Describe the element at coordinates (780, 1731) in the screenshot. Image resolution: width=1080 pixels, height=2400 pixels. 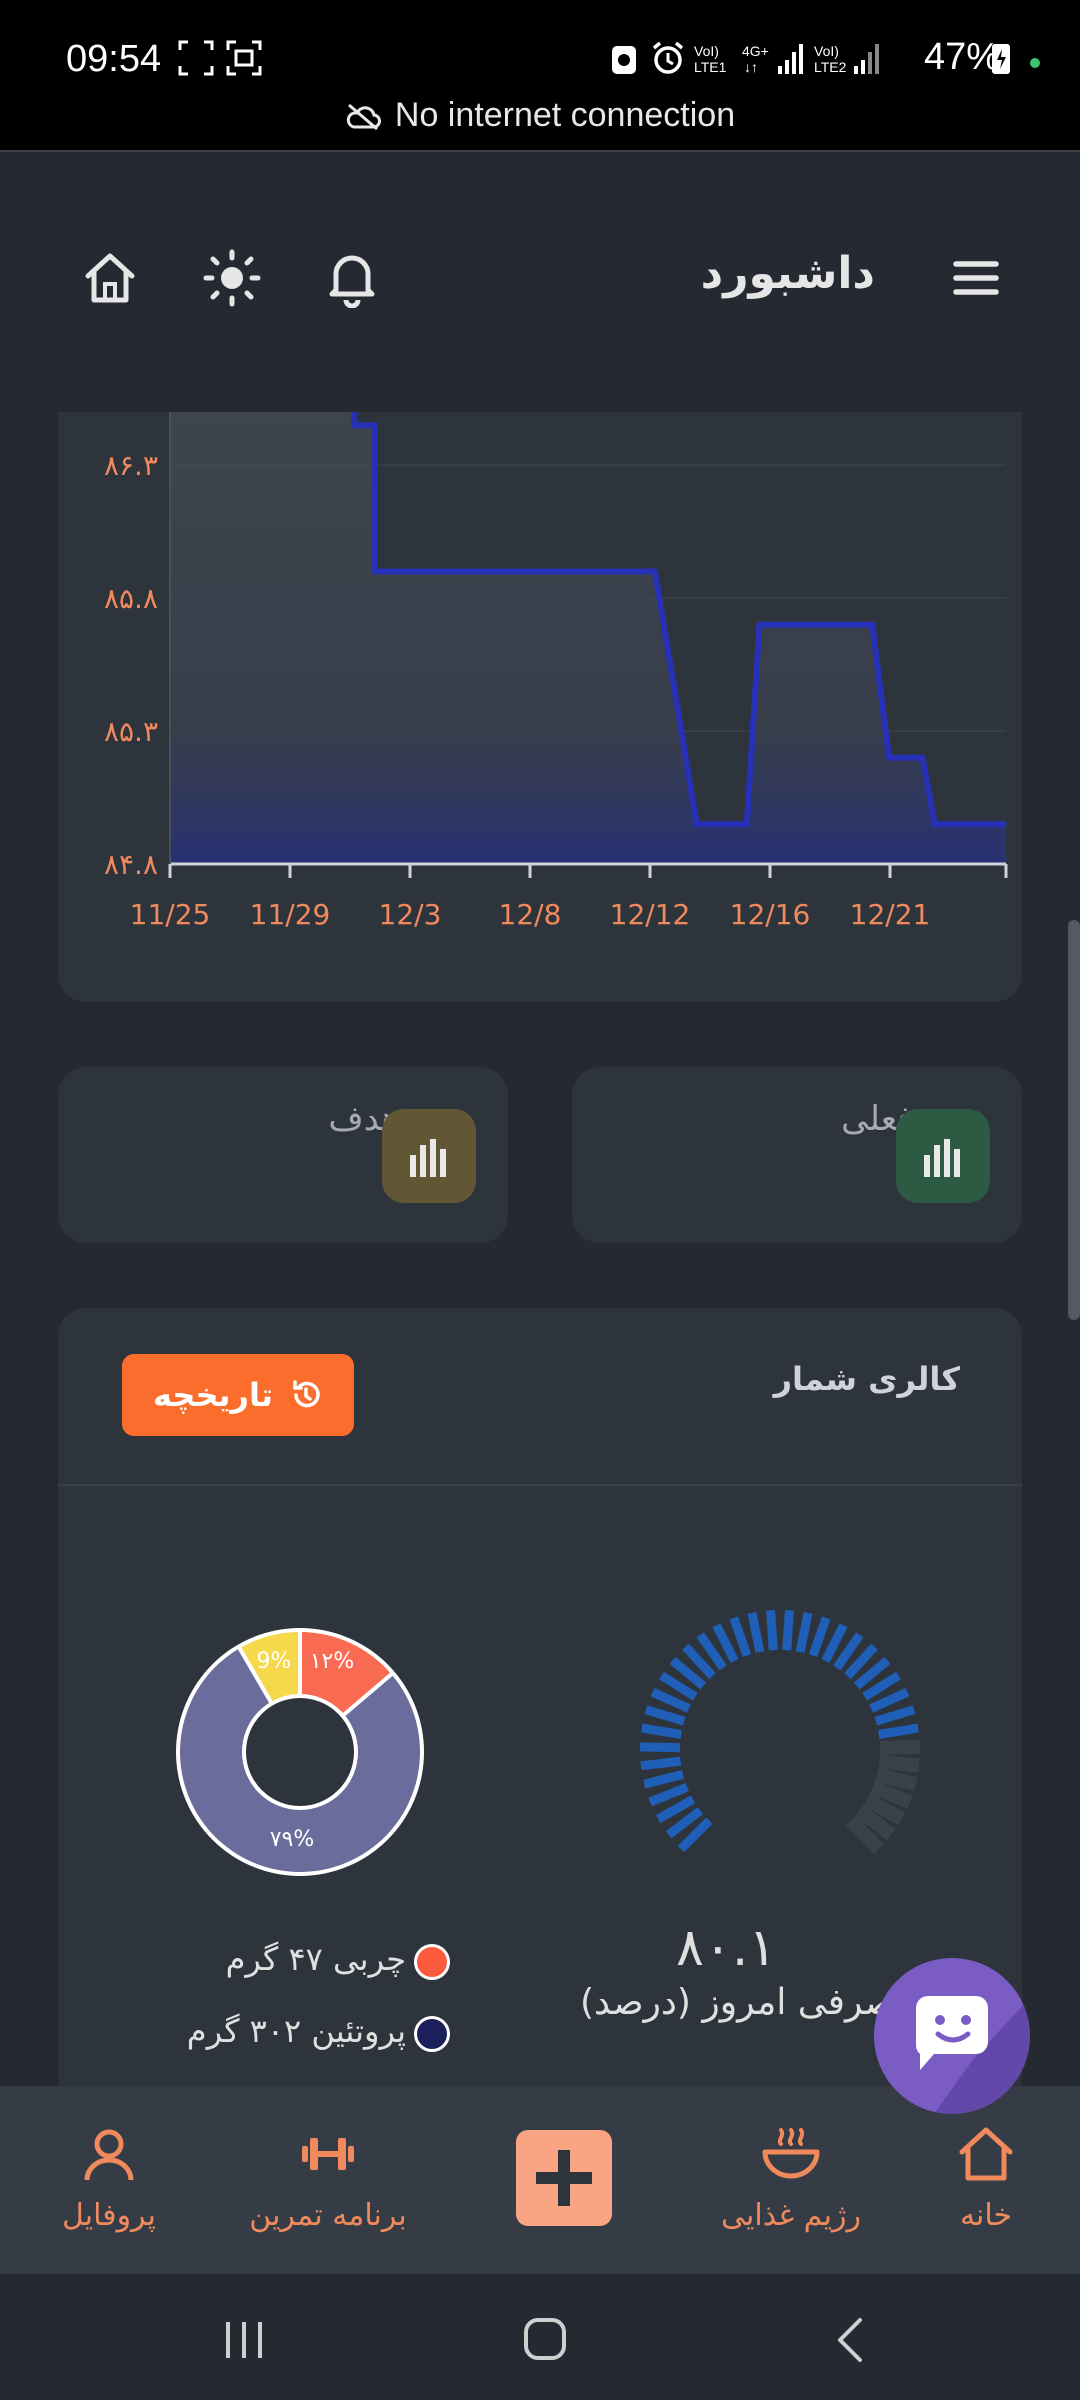
I see `calorie-gauge` at that location.